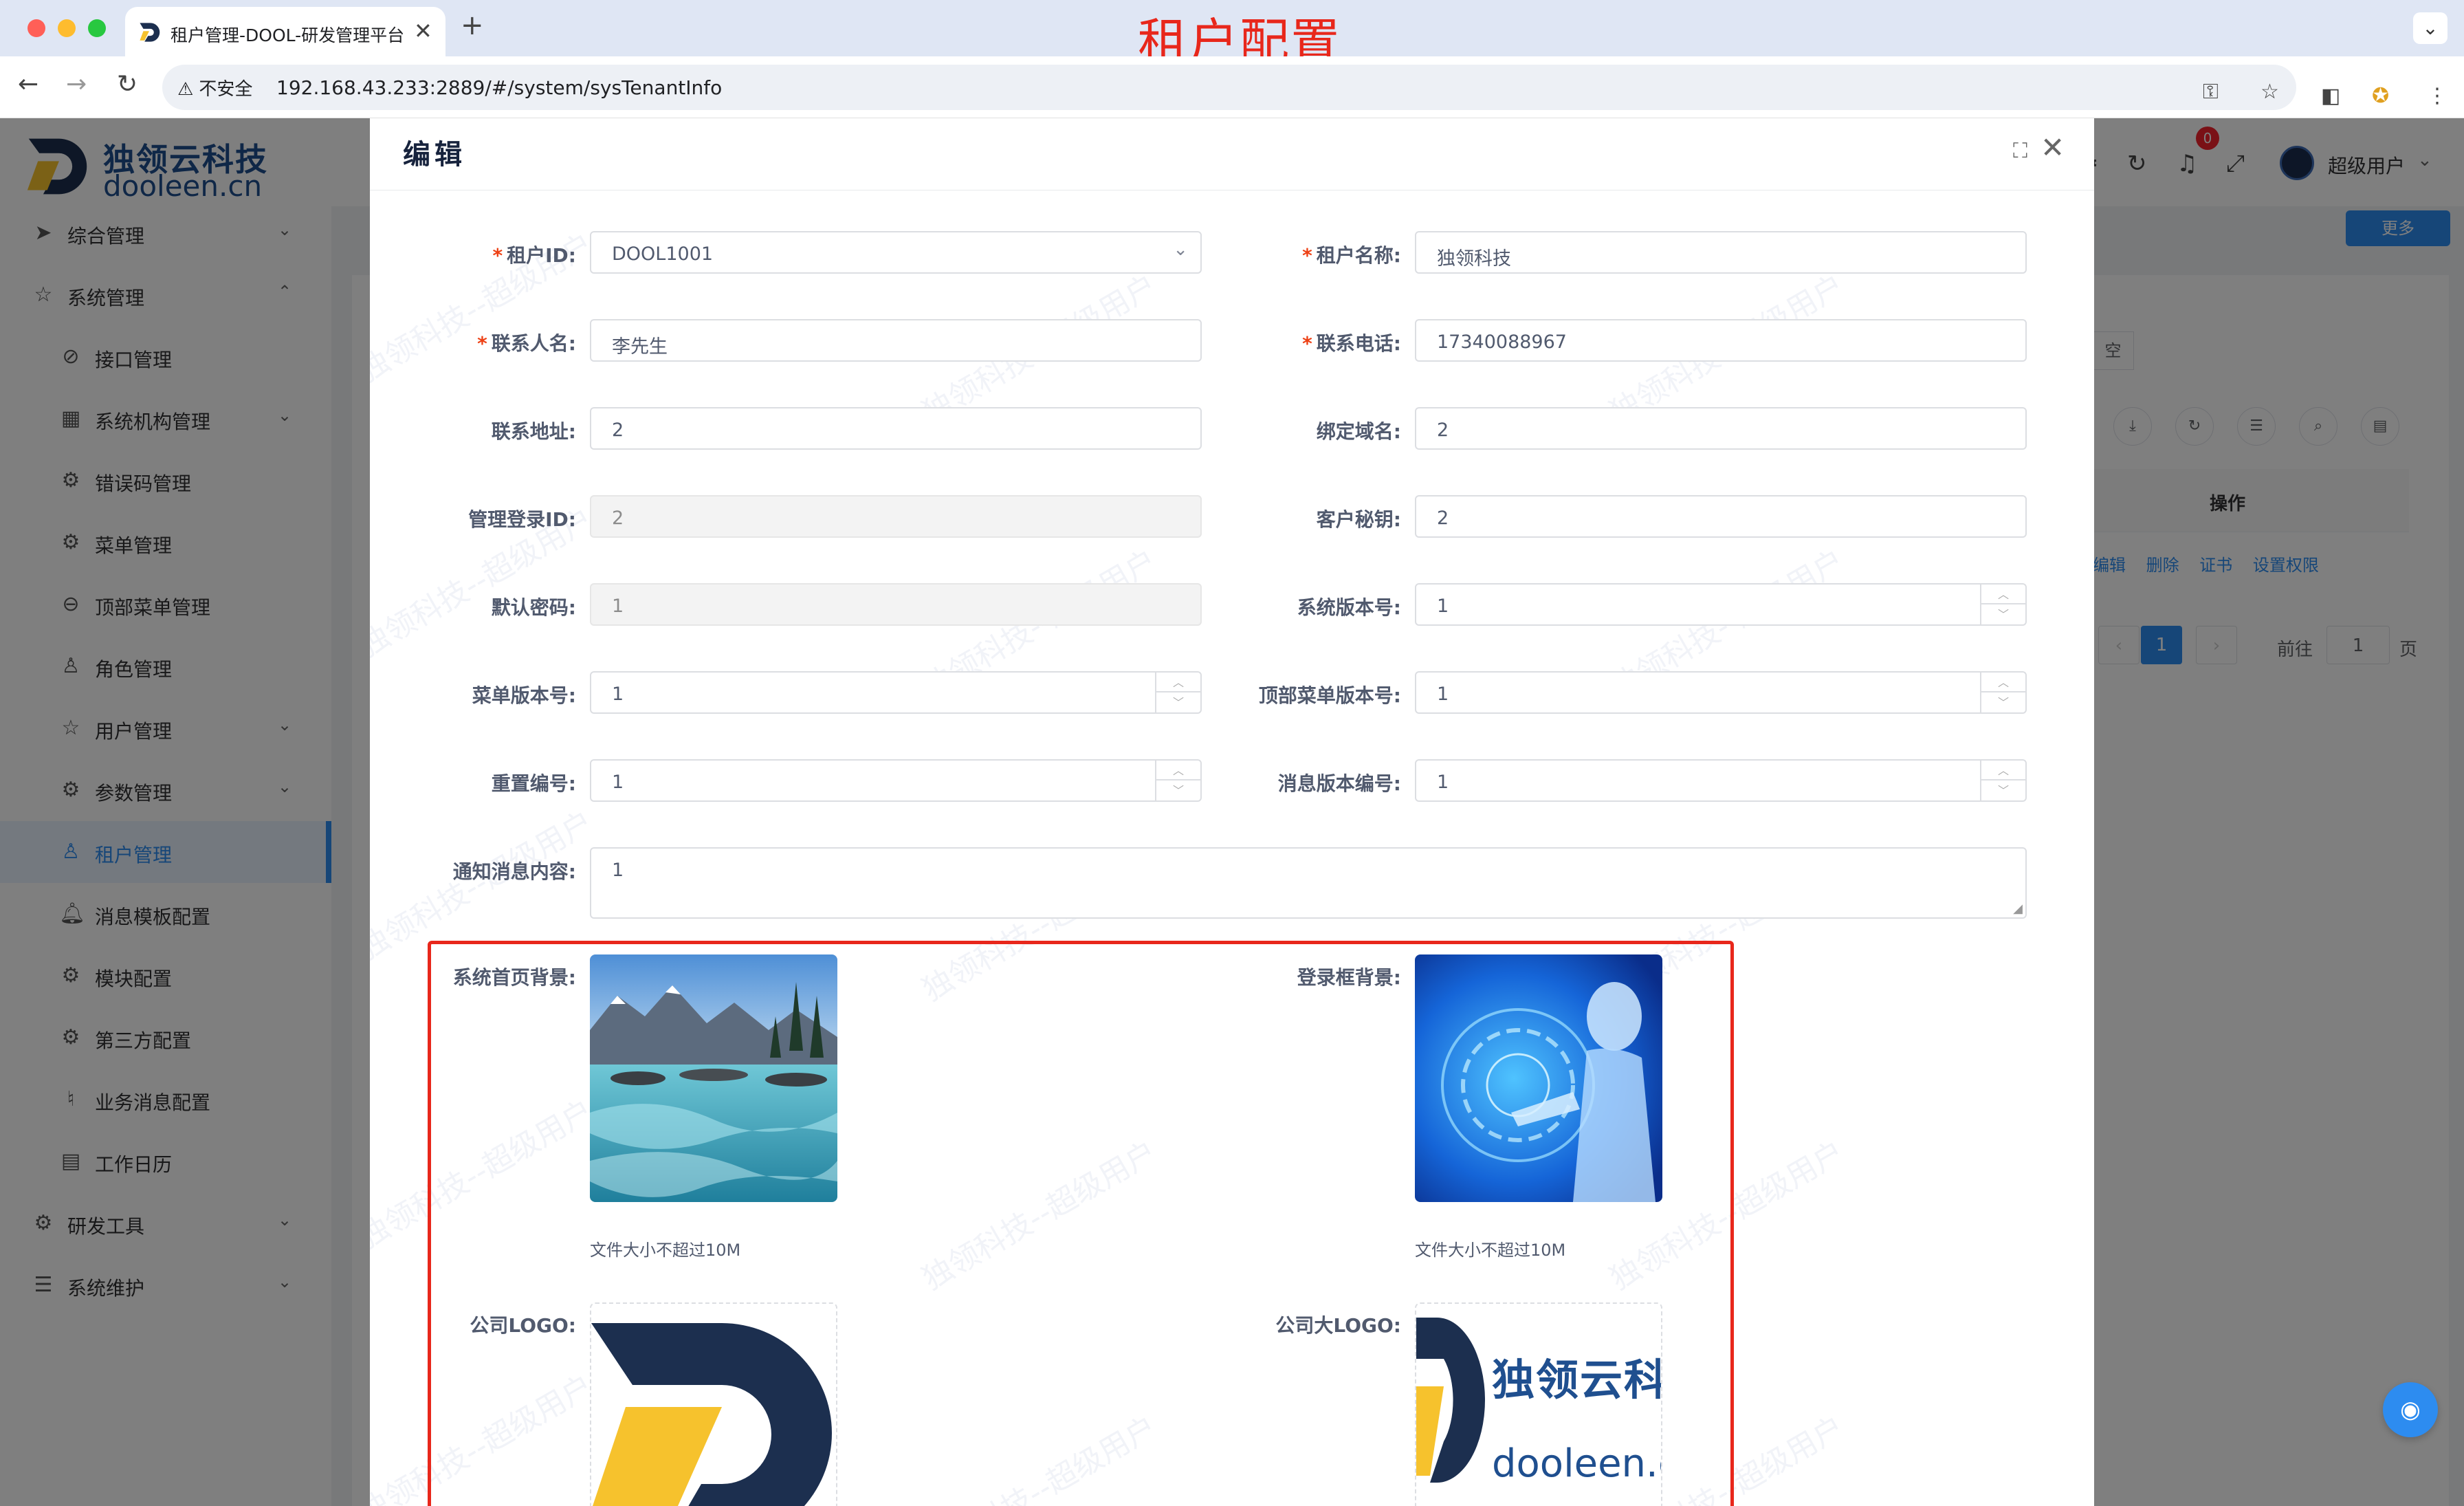  I want to click on sidebar-toggle-icon: ◧, so click(2330, 96).